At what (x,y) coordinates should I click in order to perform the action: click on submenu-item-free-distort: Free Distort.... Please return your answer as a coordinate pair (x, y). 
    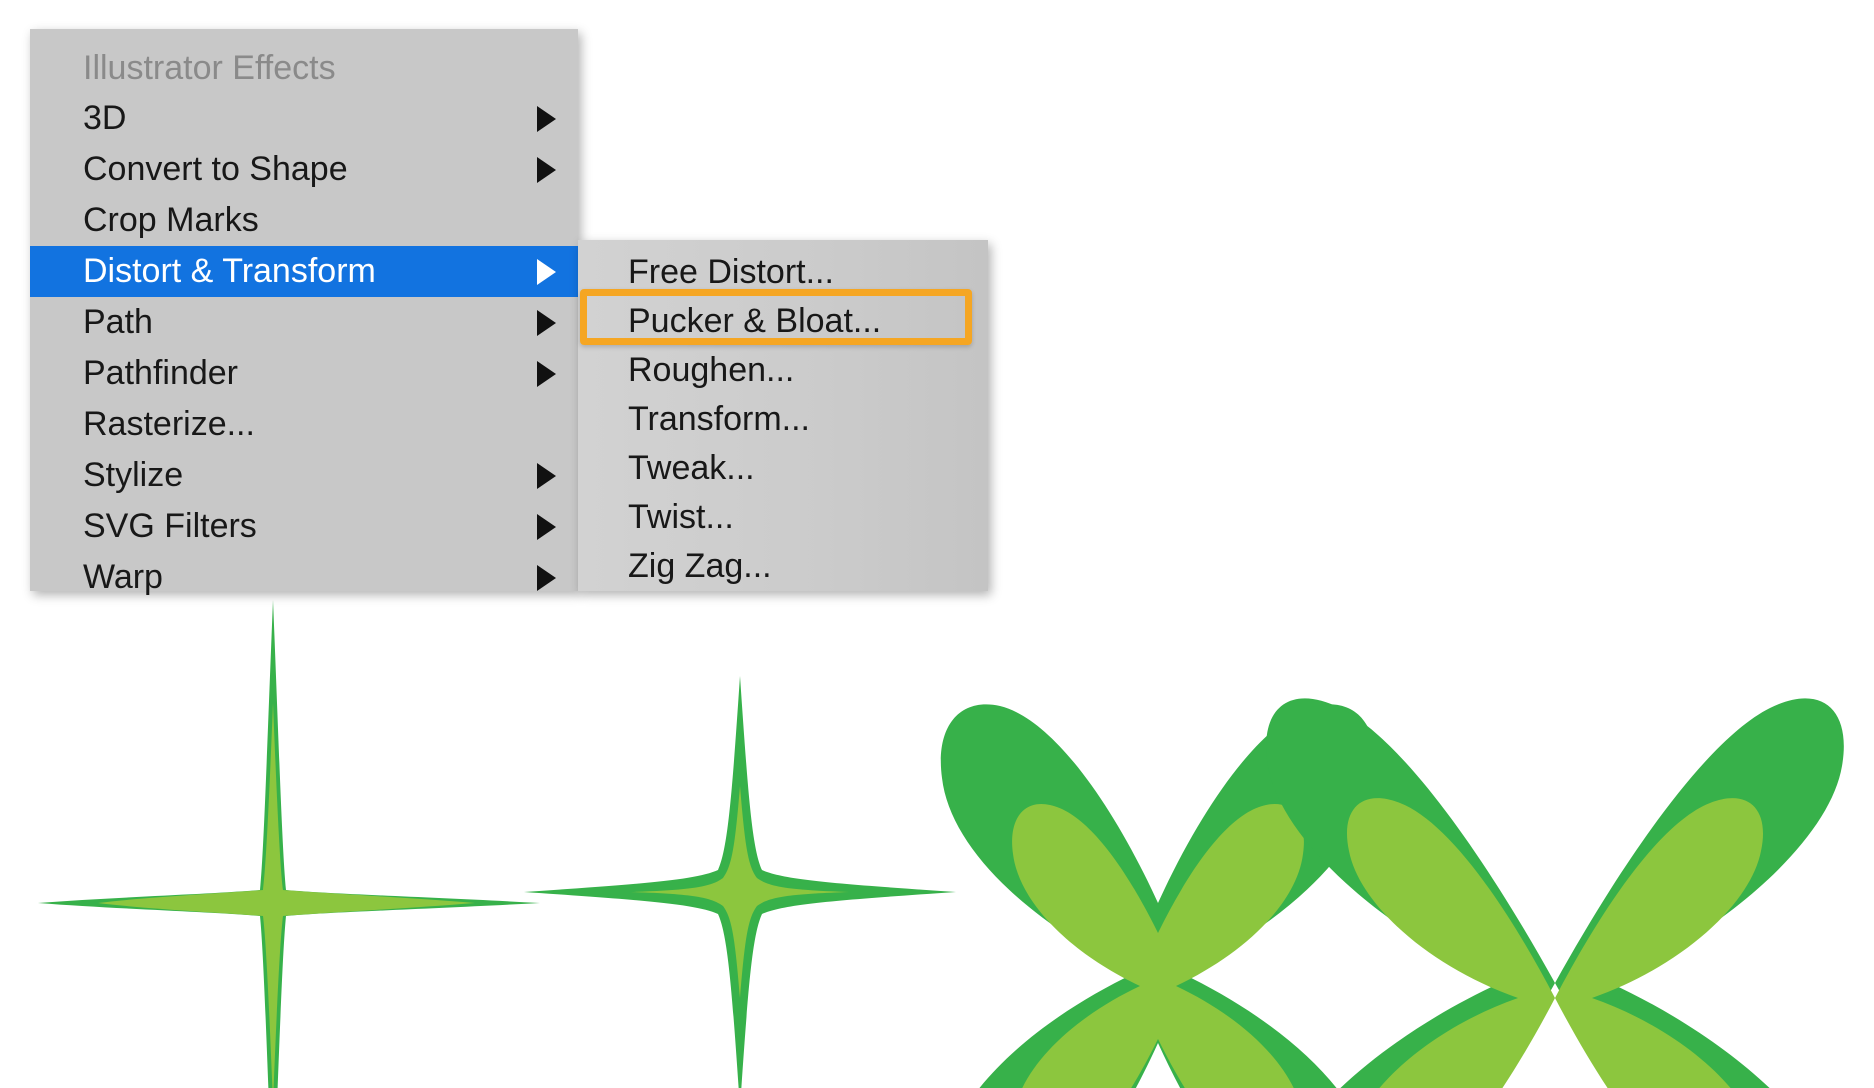
    Looking at the image, I should click on (783, 272).